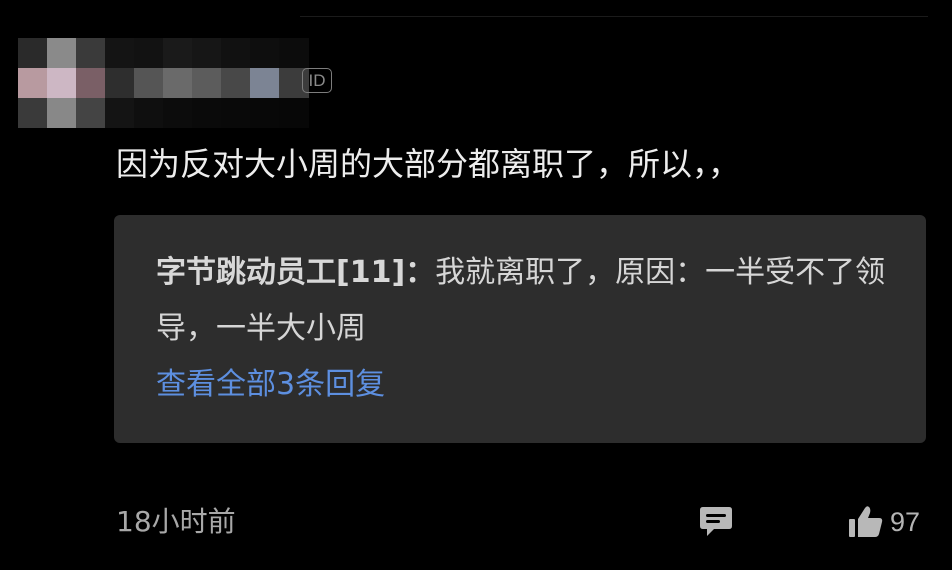  Describe the element at coordinates (428, 164) in the screenshot. I see `comment-text: 因为反对大小周的大部分都离职了，所以，，` at that location.